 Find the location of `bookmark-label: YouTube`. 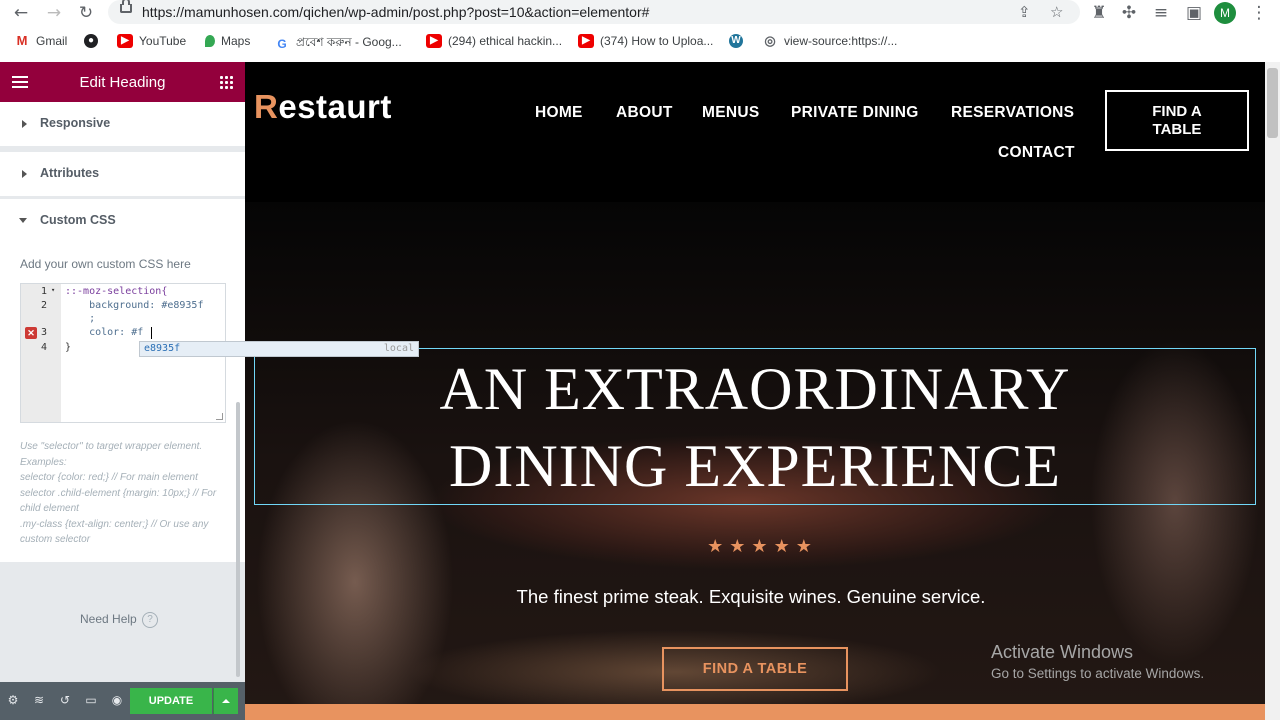

bookmark-label: YouTube is located at coordinates (163, 41).